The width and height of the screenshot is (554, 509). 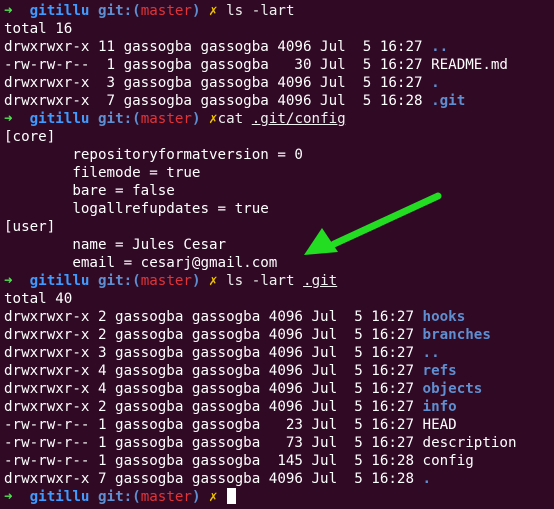 I want to click on config-line: [user], so click(x=30, y=227).